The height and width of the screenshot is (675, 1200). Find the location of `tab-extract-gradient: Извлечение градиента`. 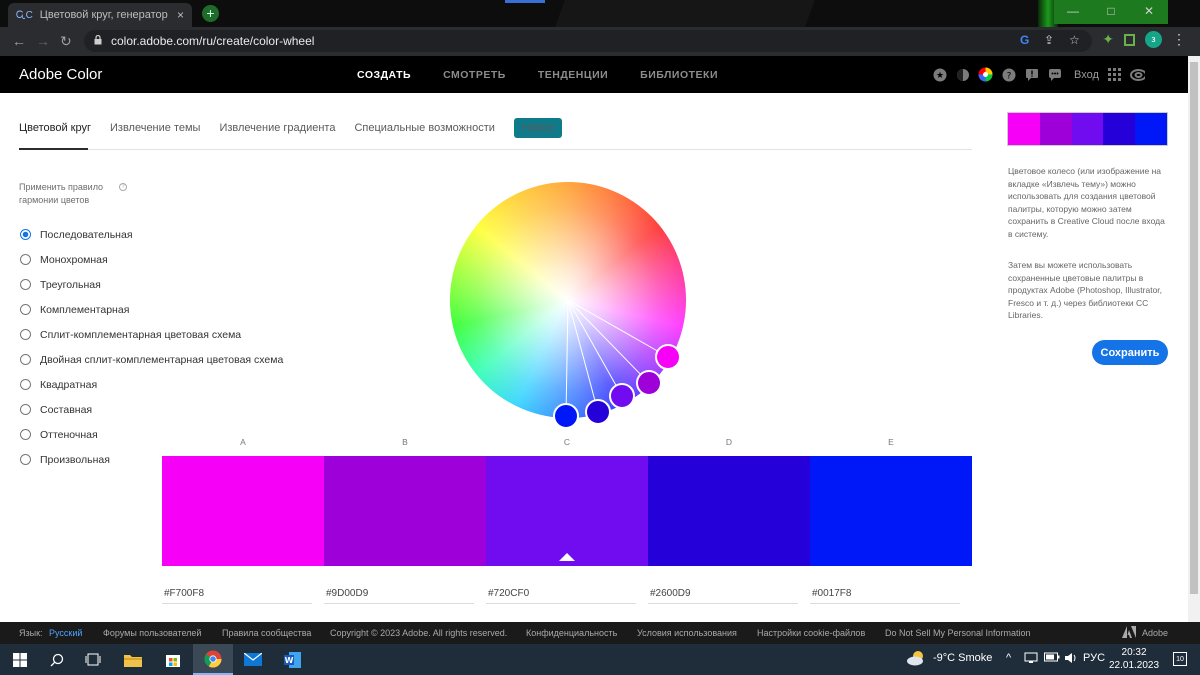

tab-extract-gradient: Извлечение градиента is located at coordinates (277, 128).